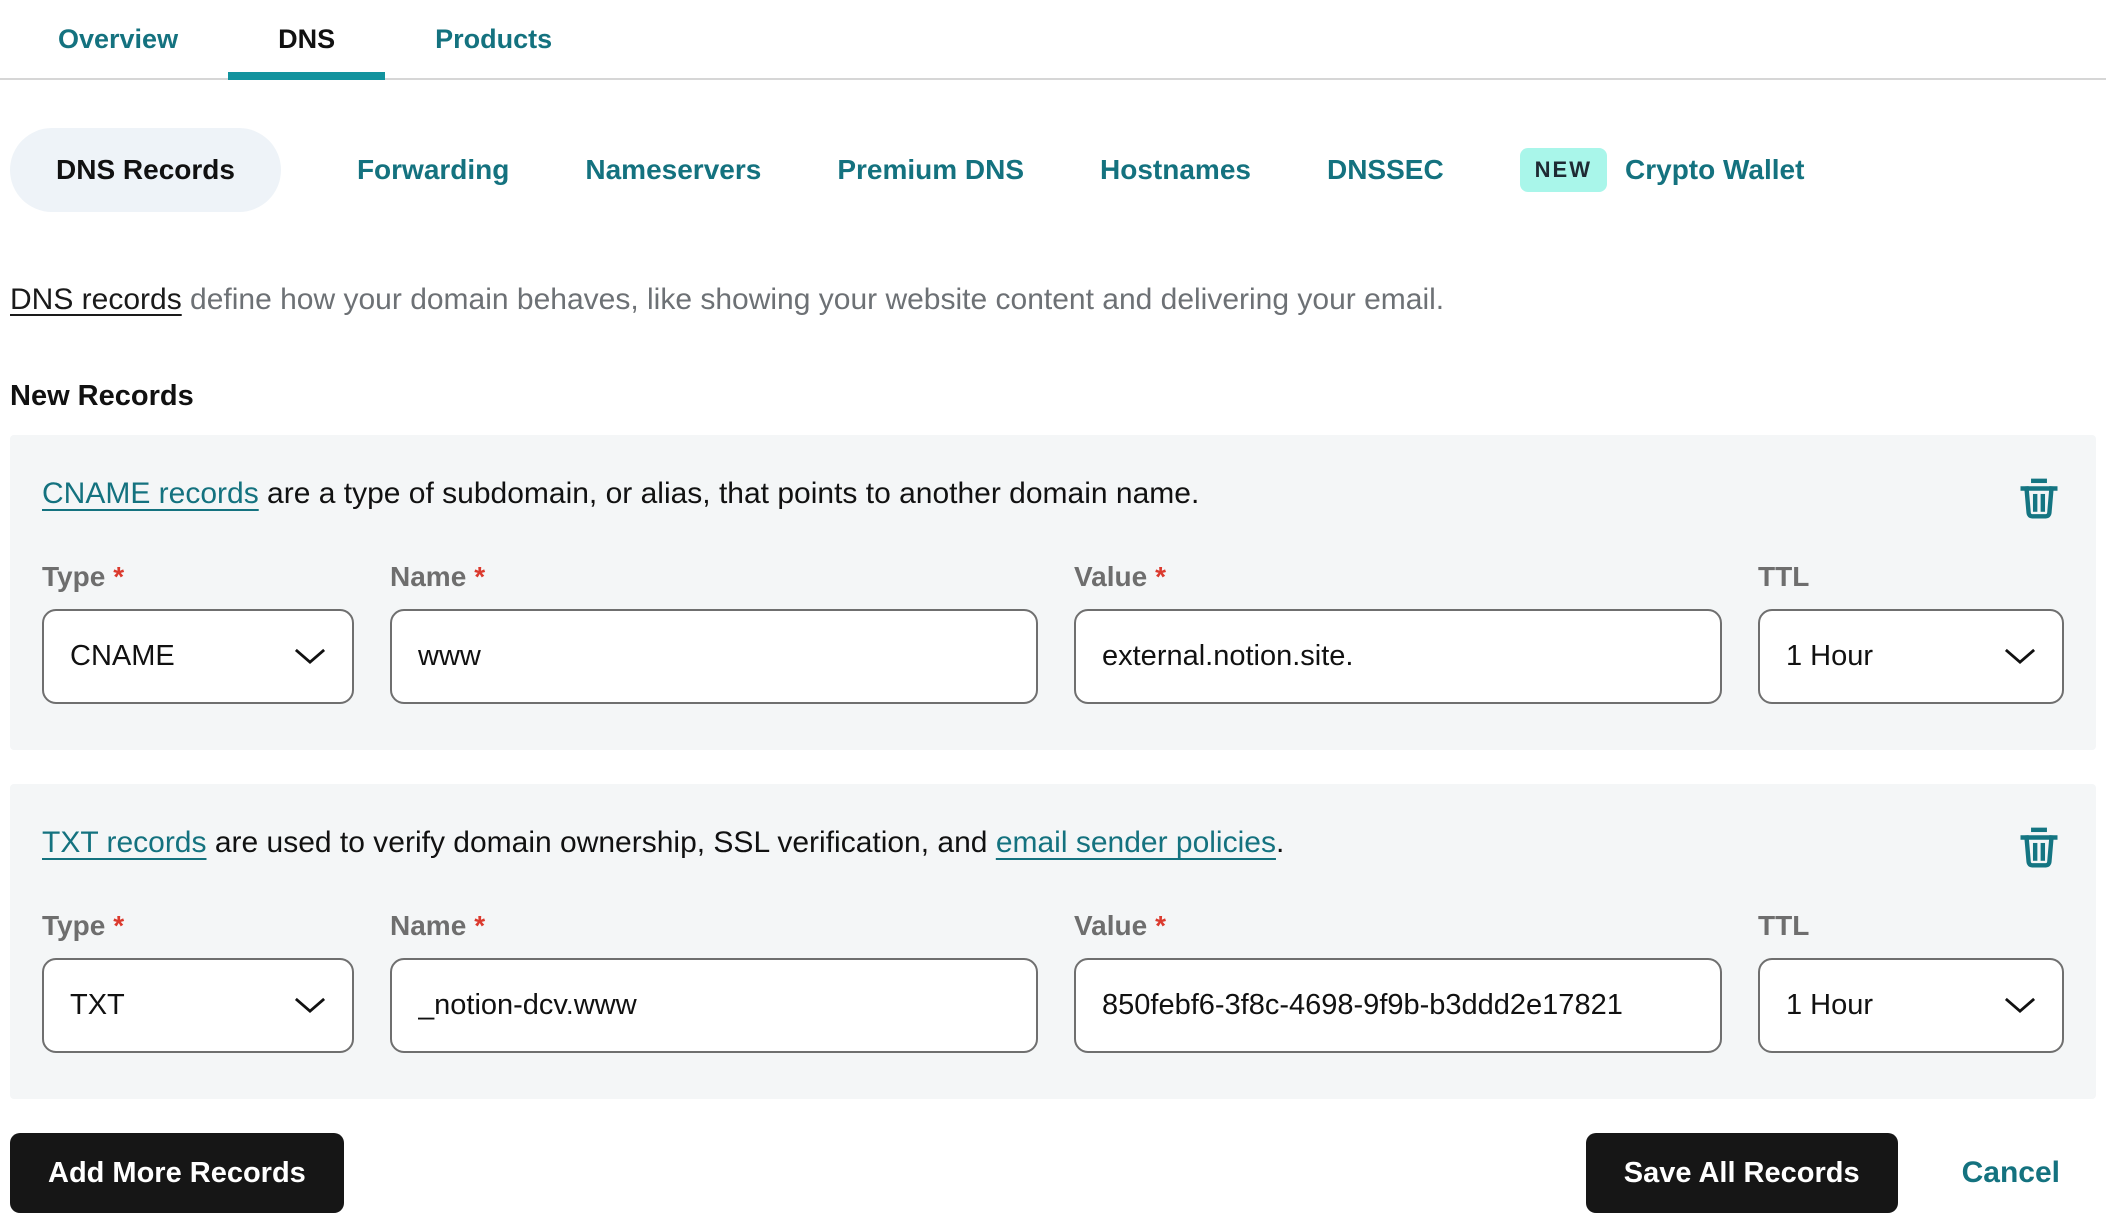 This screenshot has width=2106, height=1230. I want to click on subtab-hostnames: Hostnames, so click(1175, 170).